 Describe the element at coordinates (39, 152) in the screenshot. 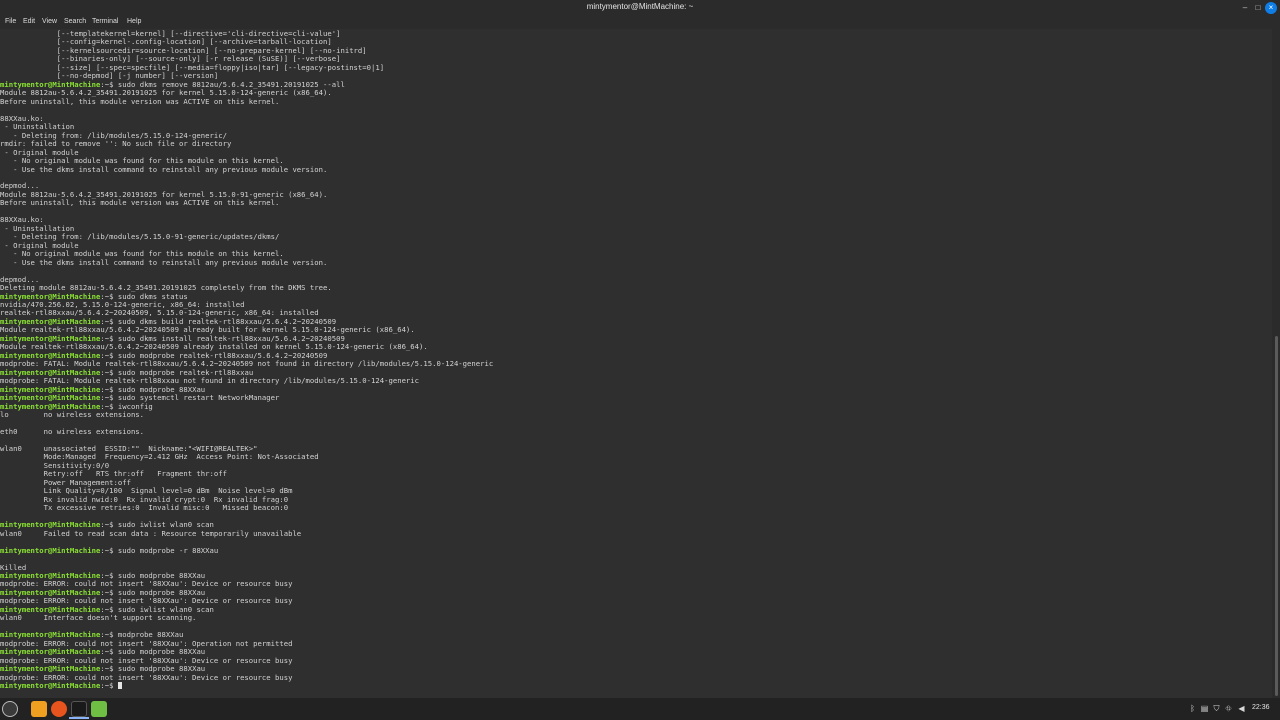

I see `output-text: - Original module` at that location.